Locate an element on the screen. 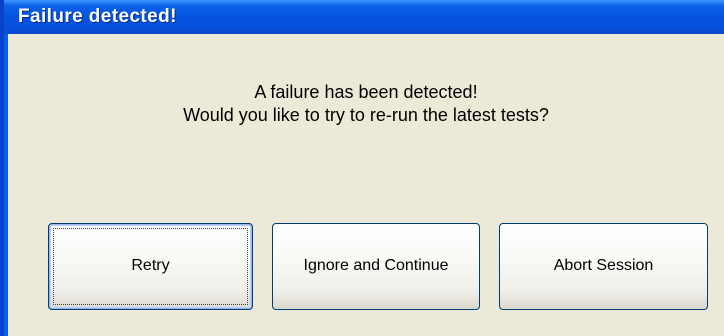 The height and width of the screenshot is (336, 724). dialog-title: Failure detected! is located at coordinates (97, 16).